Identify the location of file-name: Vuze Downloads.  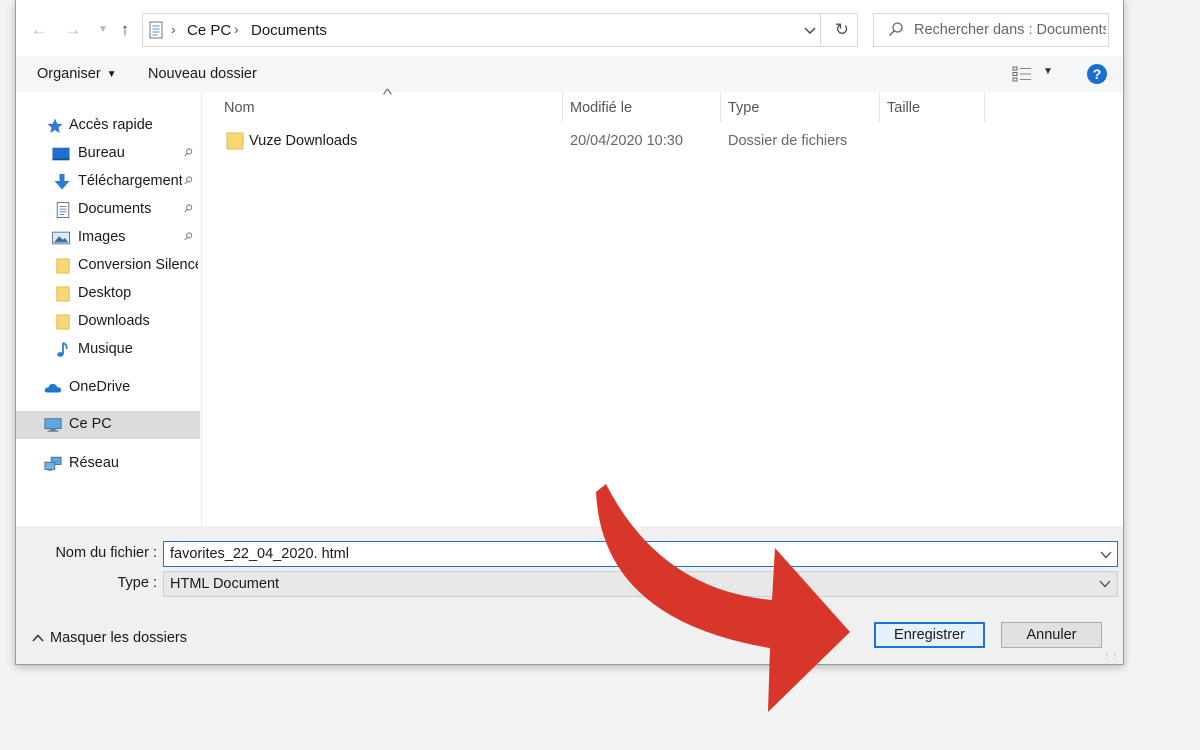
(303, 141).